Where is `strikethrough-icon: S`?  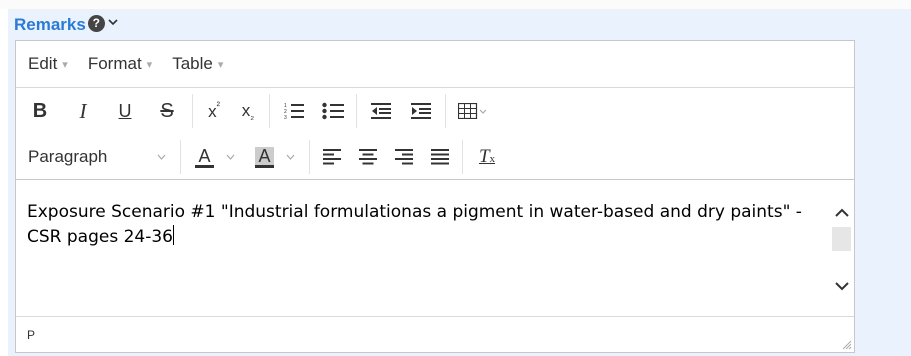 strikethrough-icon: S is located at coordinates (167, 110).